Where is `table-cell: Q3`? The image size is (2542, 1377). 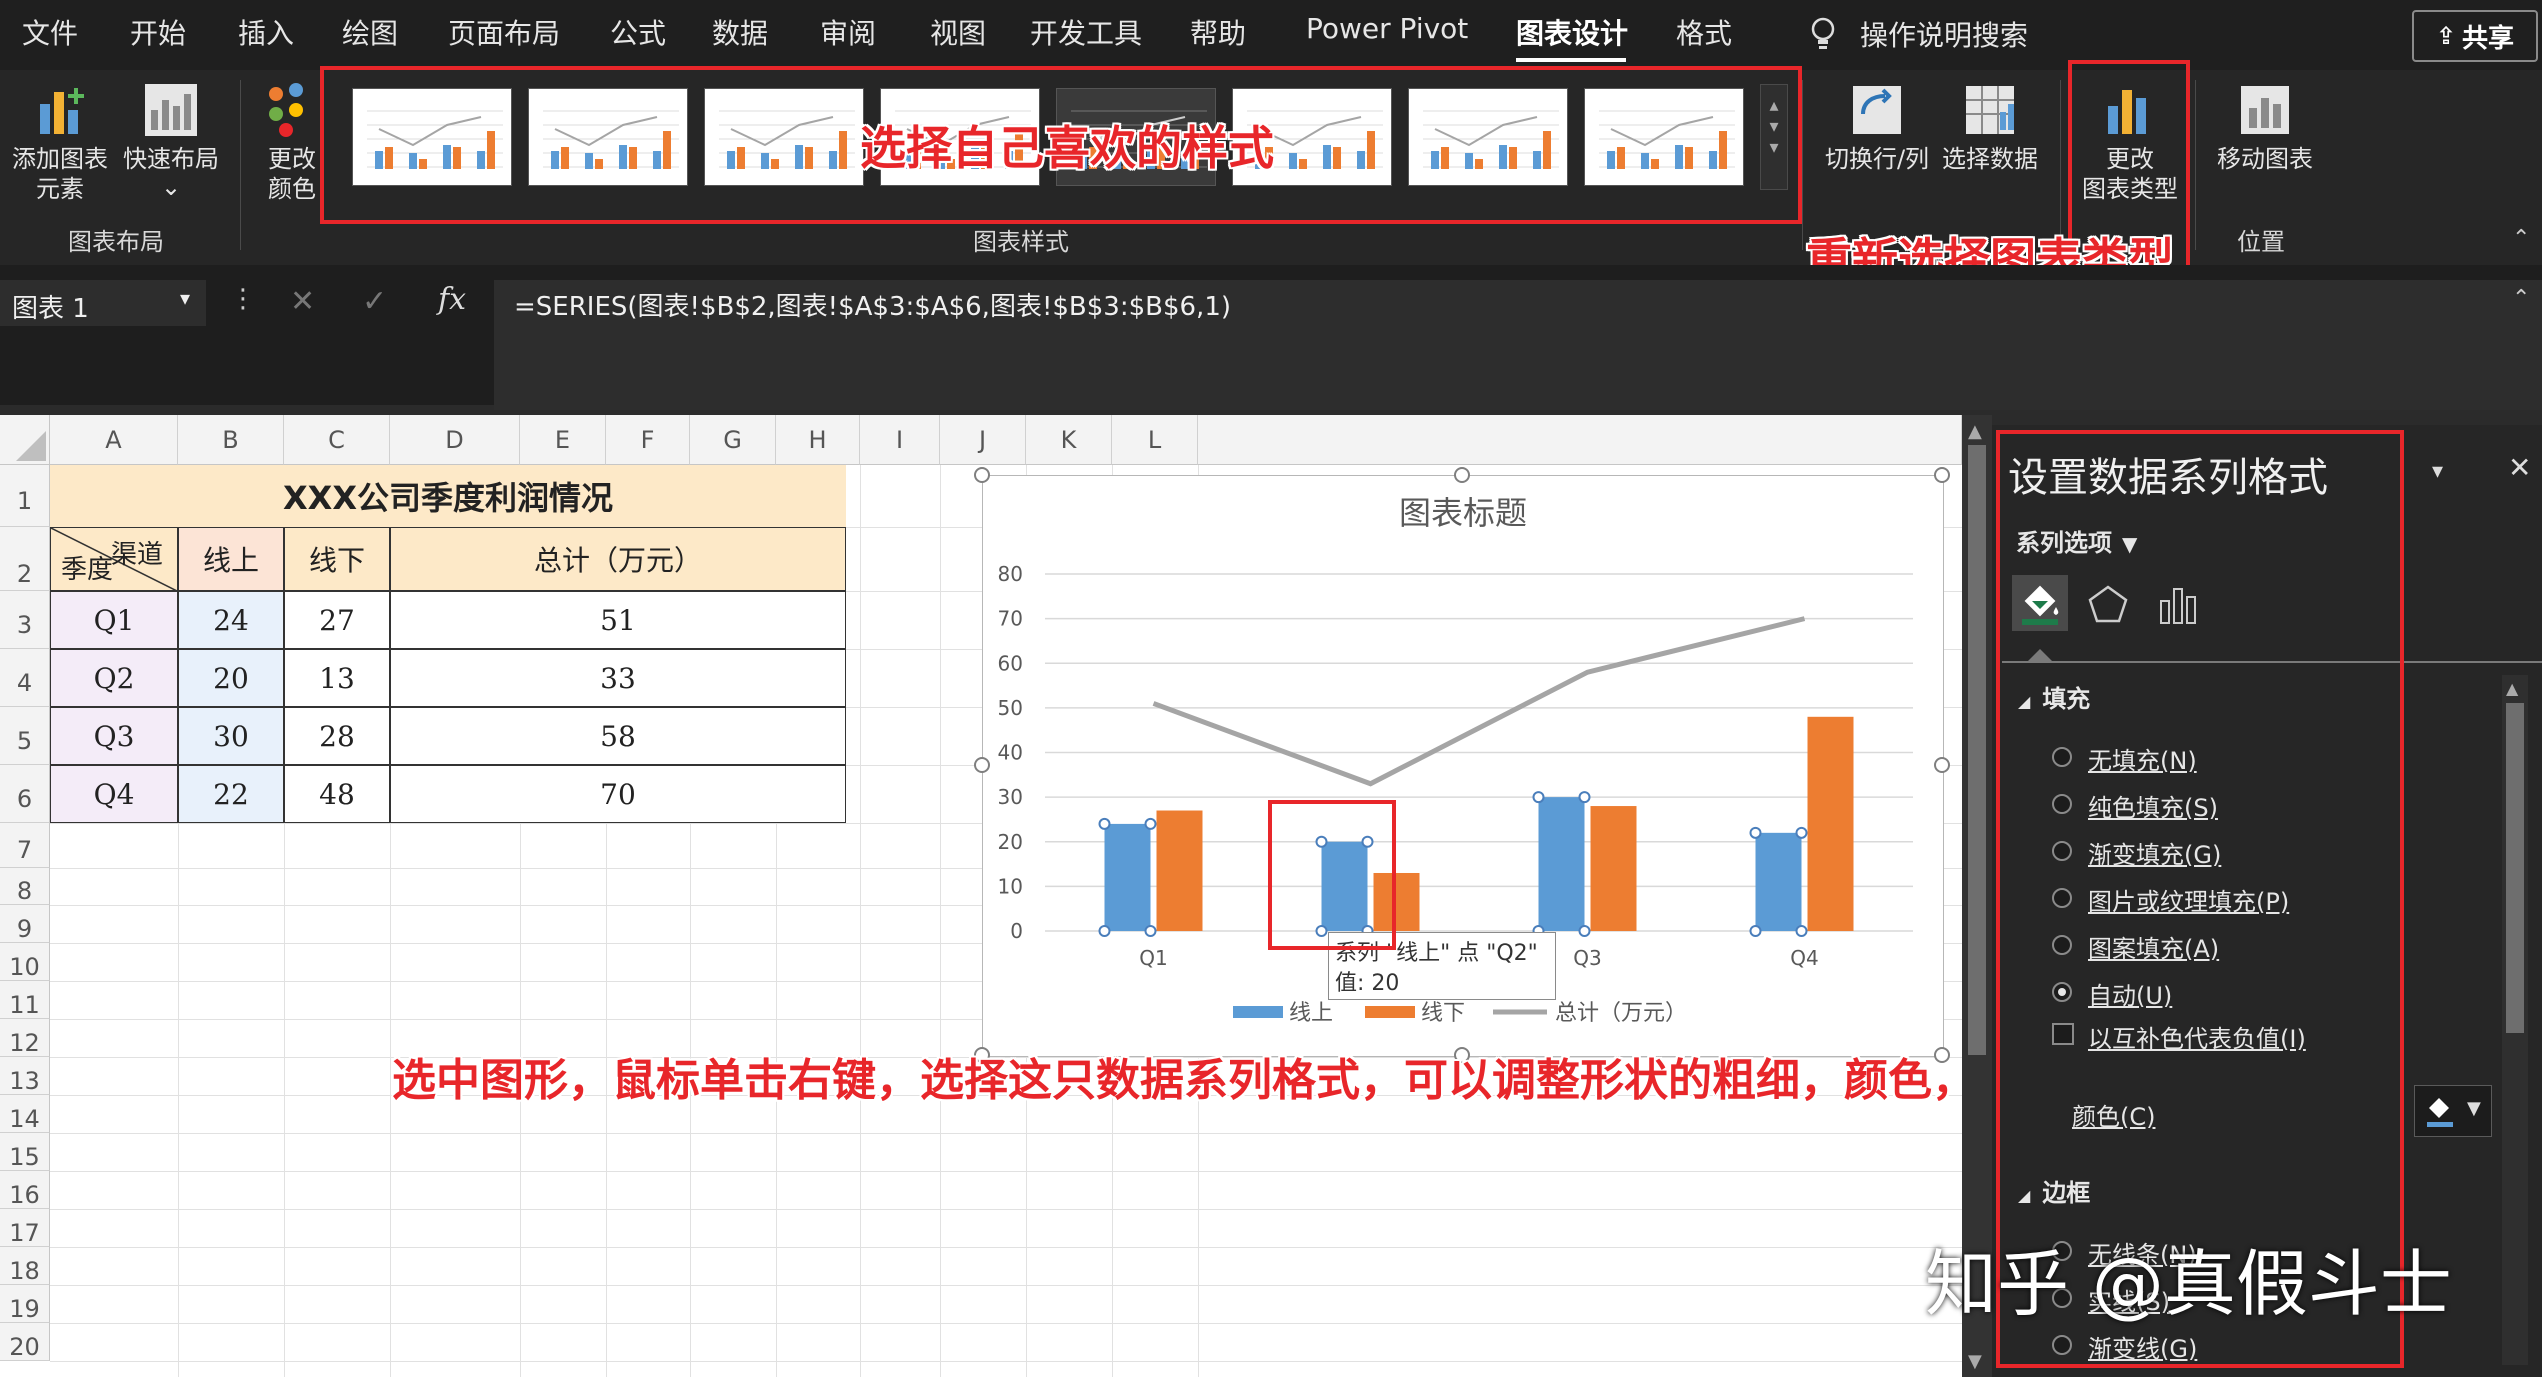
table-cell: Q3 is located at coordinates (114, 736).